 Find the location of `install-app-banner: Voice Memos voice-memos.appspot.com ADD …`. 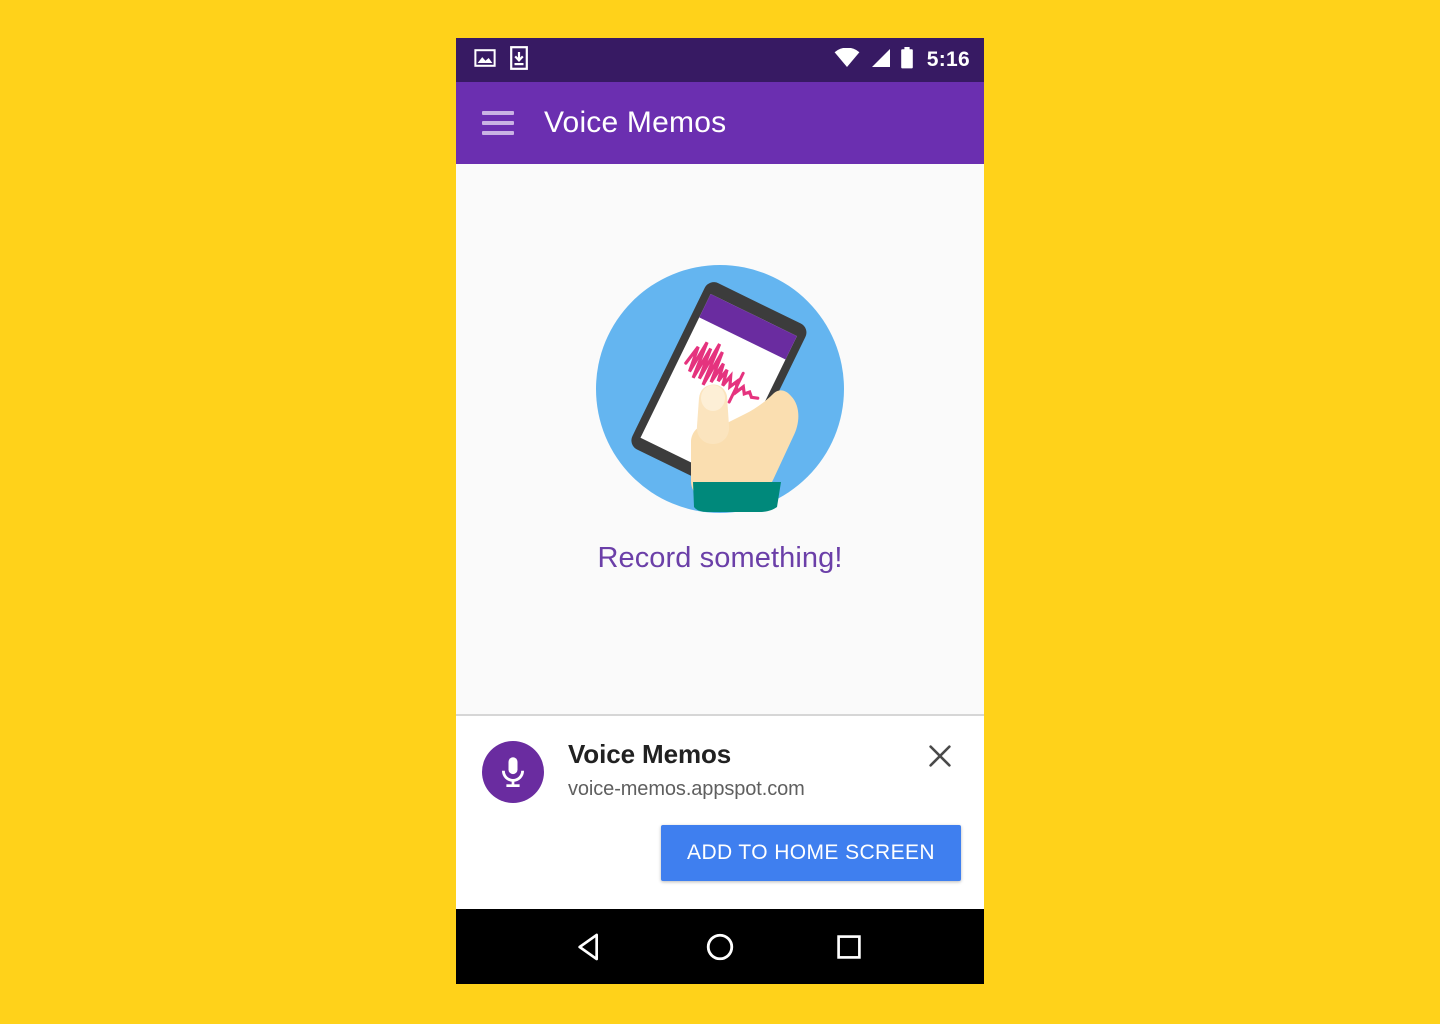

install-app-banner: Voice Memos voice-memos.appspot.com ADD … is located at coordinates (720, 812).